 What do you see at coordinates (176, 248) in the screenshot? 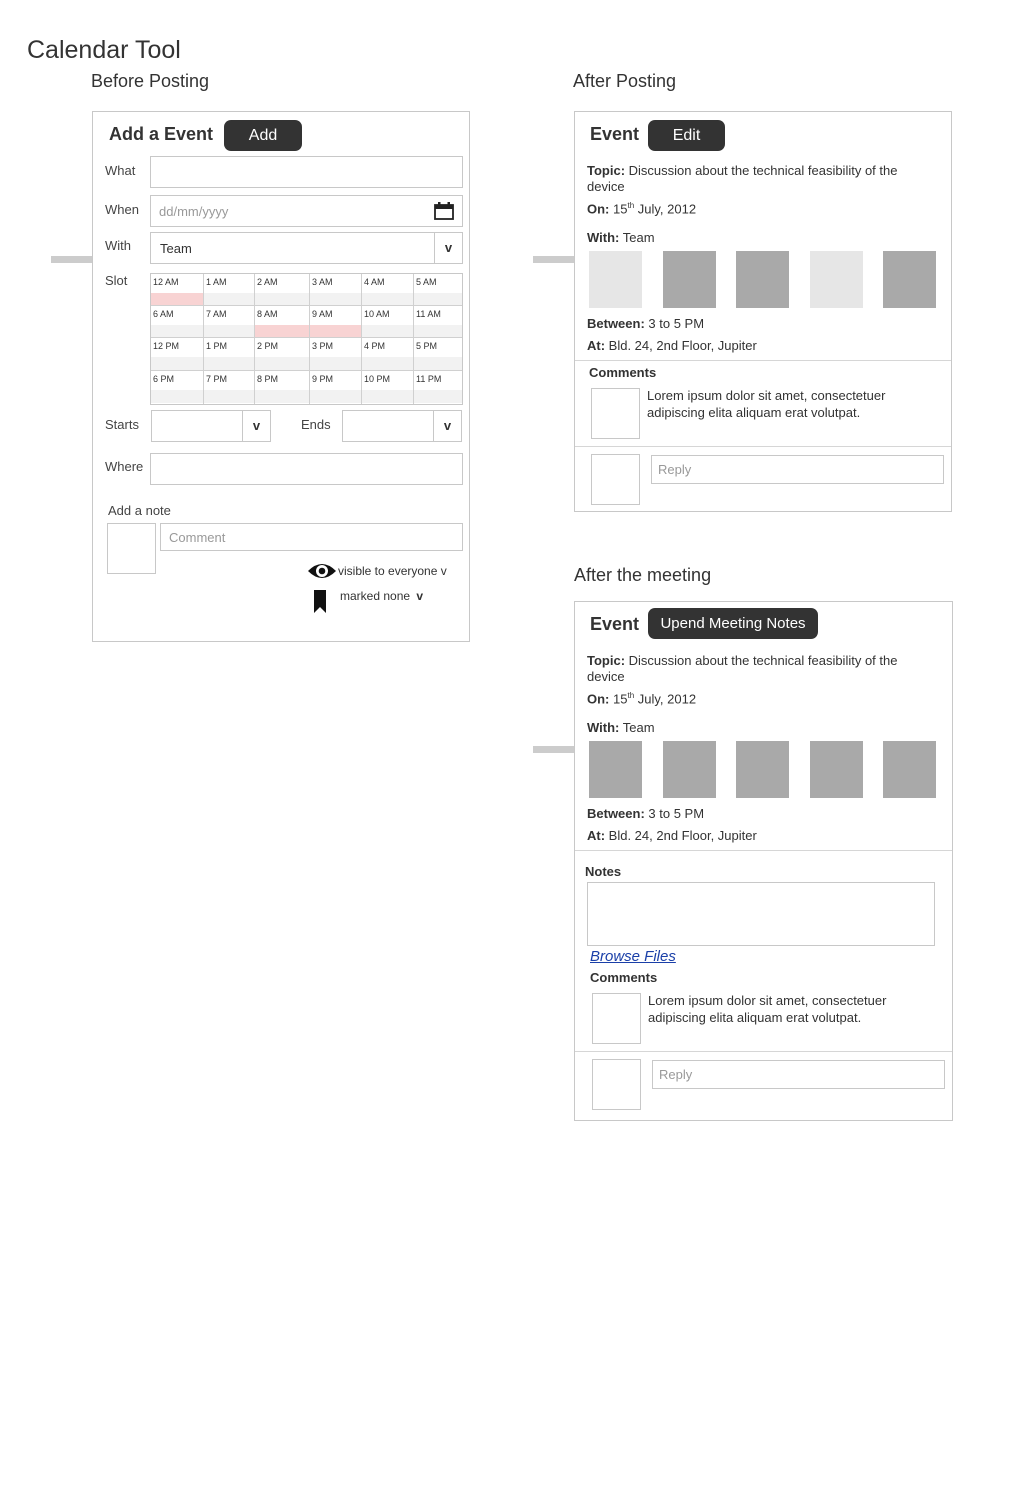
I see `with-select-value: Team` at bounding box center [176, 248].